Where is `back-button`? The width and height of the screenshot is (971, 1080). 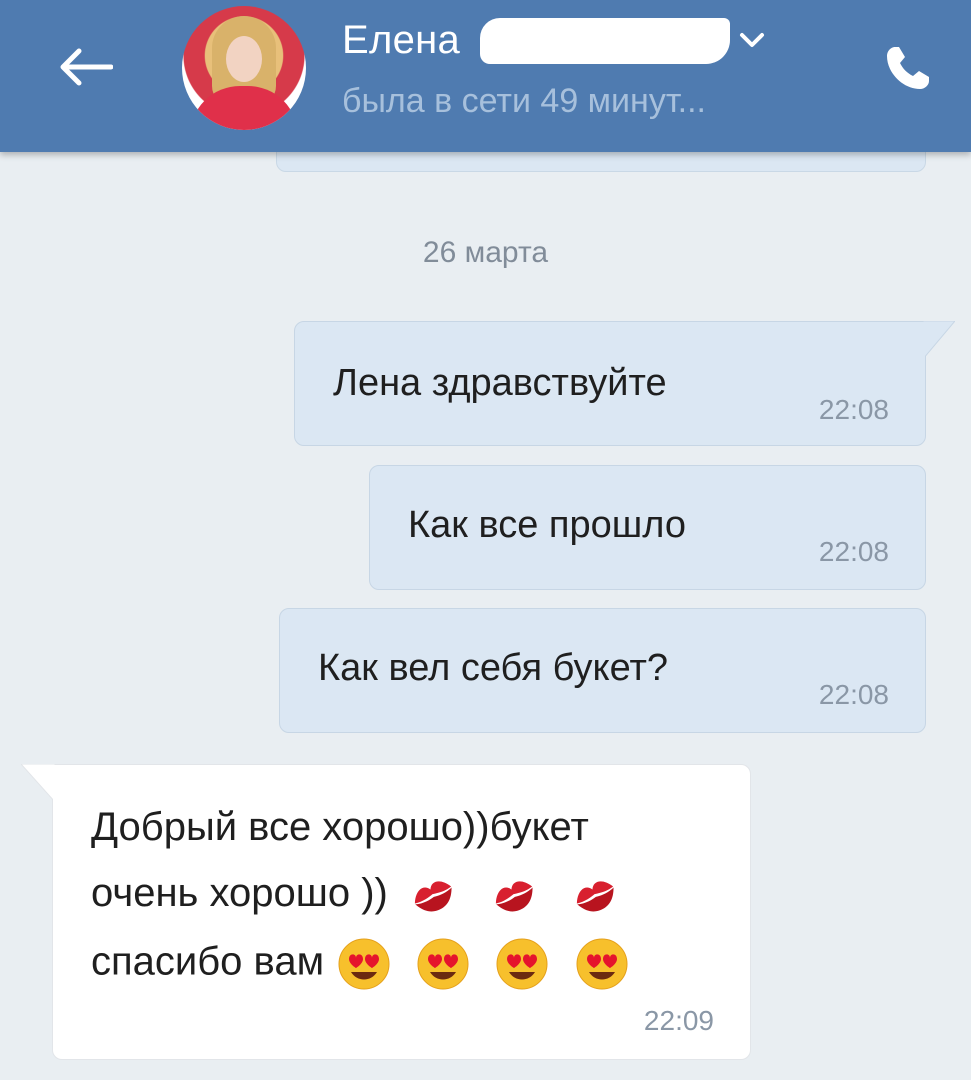
back-button is located at coordinates (85, 67).